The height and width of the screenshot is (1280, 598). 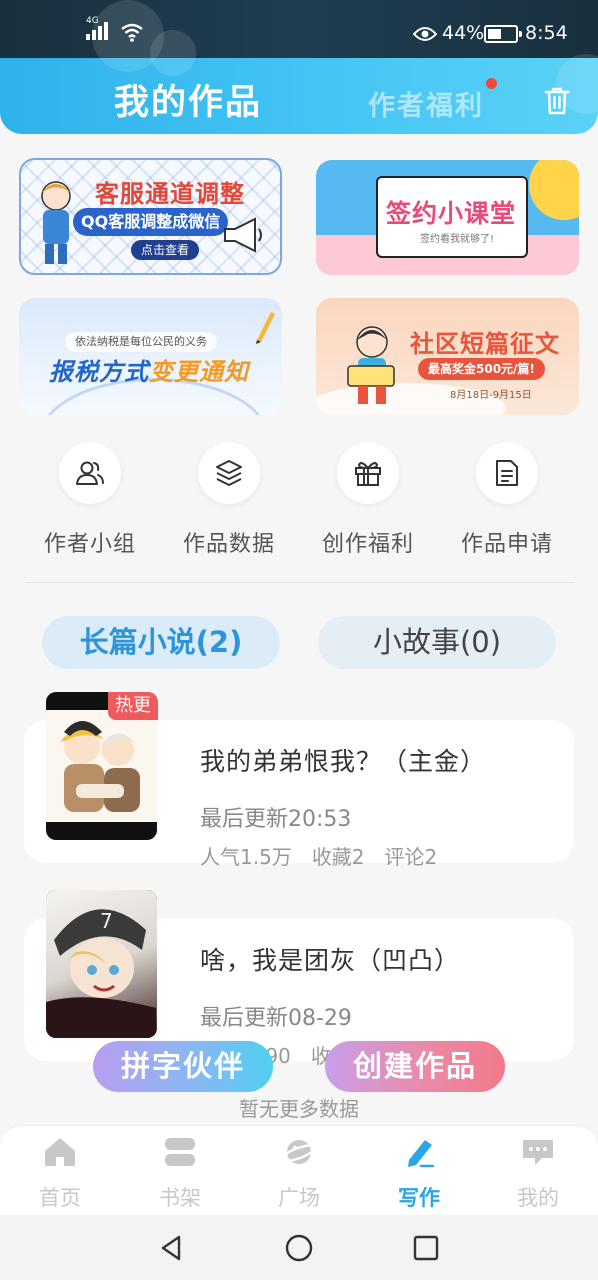 I want to click on reading-kid-icon, so click(x=371, y=365).